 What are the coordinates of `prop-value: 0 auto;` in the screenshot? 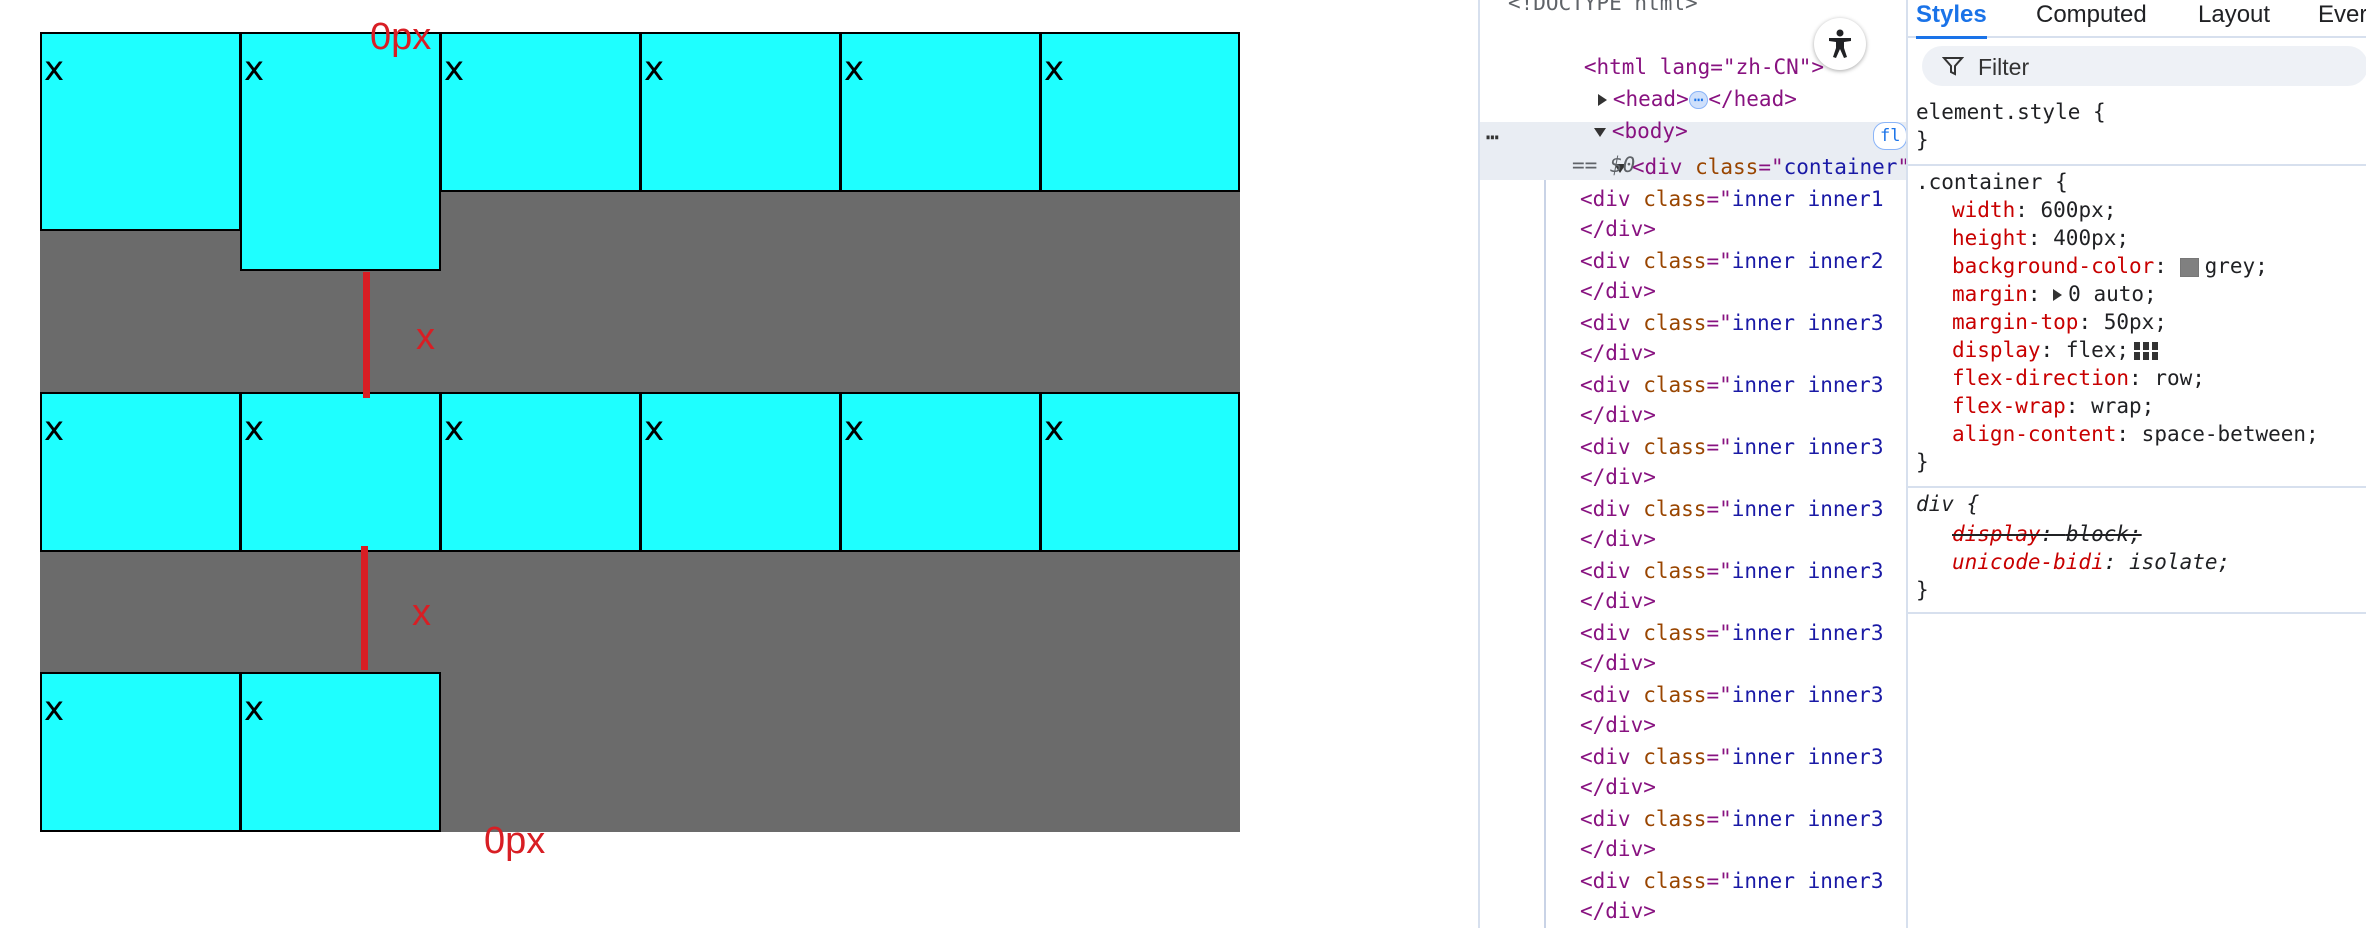 It's located at (2112, 294).